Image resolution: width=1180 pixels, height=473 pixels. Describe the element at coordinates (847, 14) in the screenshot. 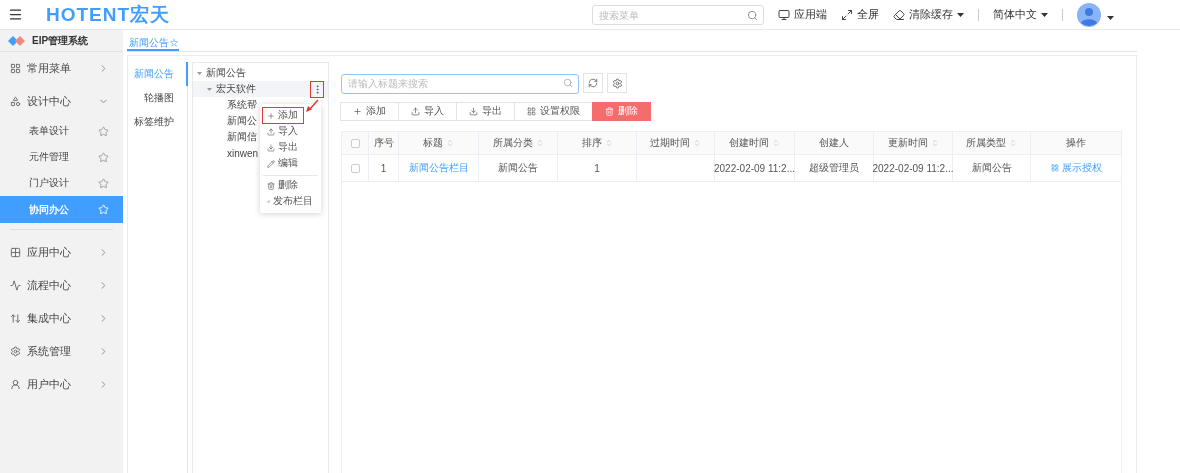

I see `fullscreen-icon` at that location.